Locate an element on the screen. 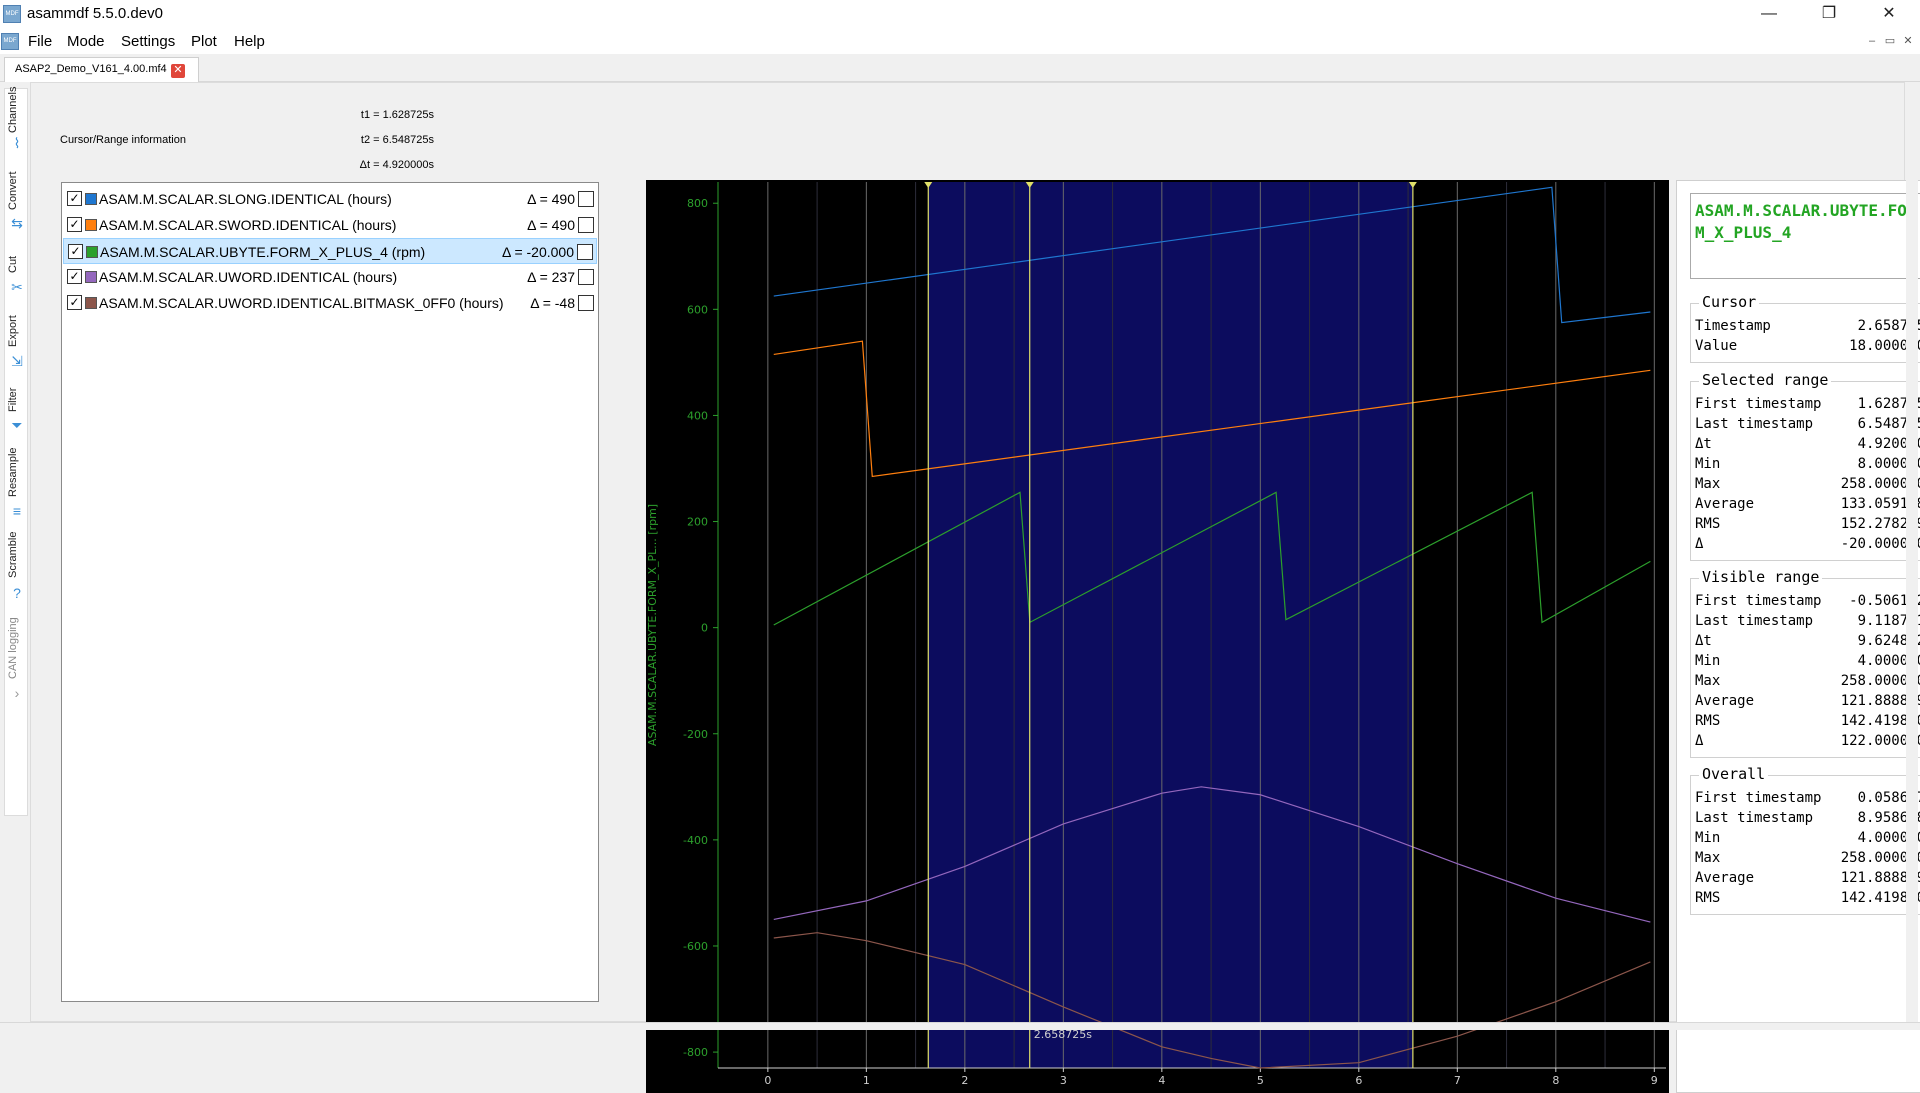 The image size is (1920, 1093). file-tab: ASAP2_Demo_V161_4.00.mf4 ✕ is located at coordinates (101, 69).